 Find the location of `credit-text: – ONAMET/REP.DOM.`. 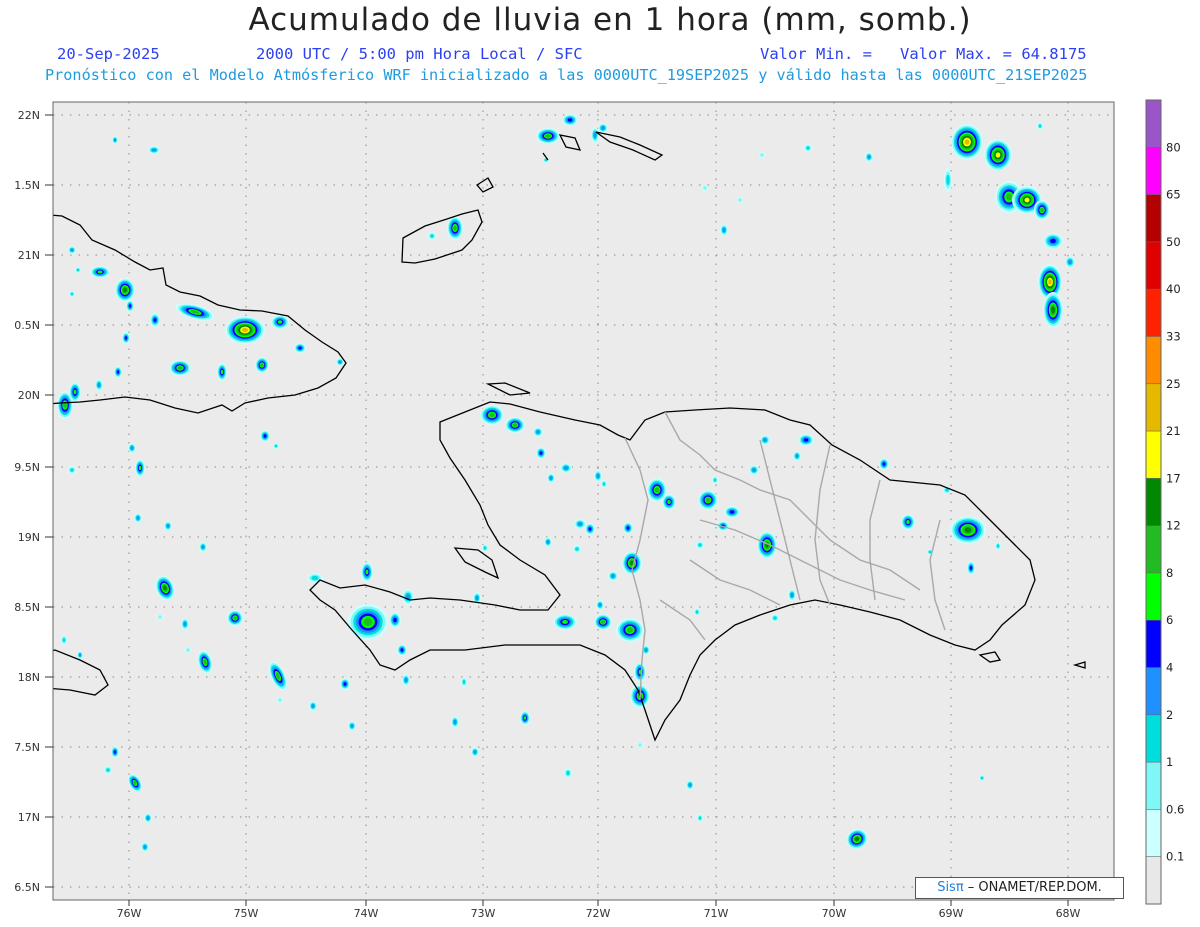

credit-text: – ONAMET/REP.DOM. is located at coordinates (1032, 887).